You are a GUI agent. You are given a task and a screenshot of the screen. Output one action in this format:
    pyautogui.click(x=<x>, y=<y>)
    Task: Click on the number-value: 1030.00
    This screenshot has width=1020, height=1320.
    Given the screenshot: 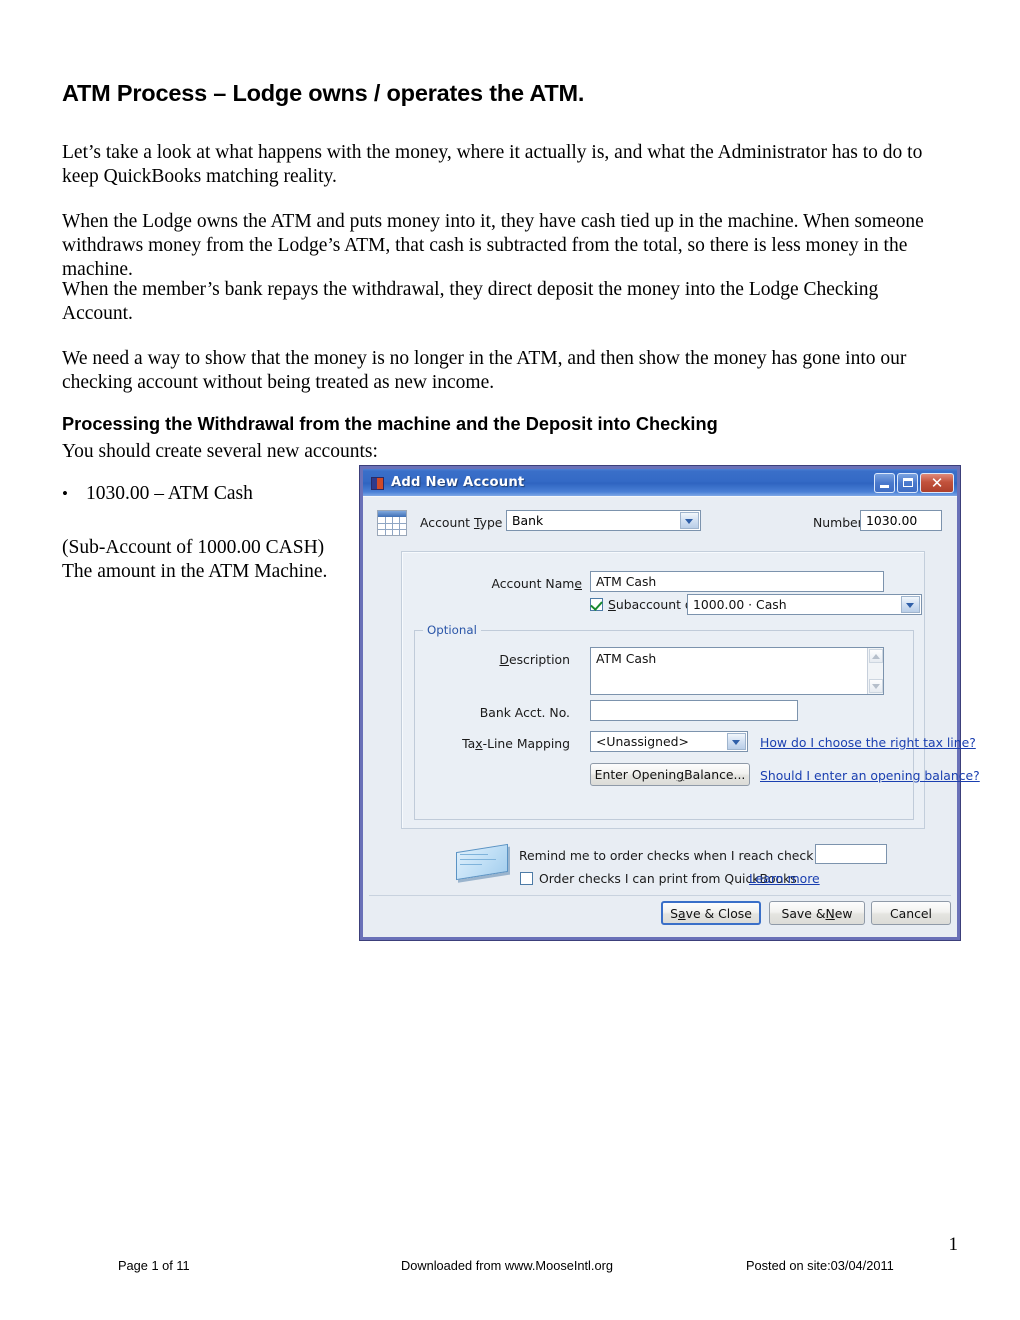 What is the action you would take?
    pyautogui.click(x=892, y=520)
    